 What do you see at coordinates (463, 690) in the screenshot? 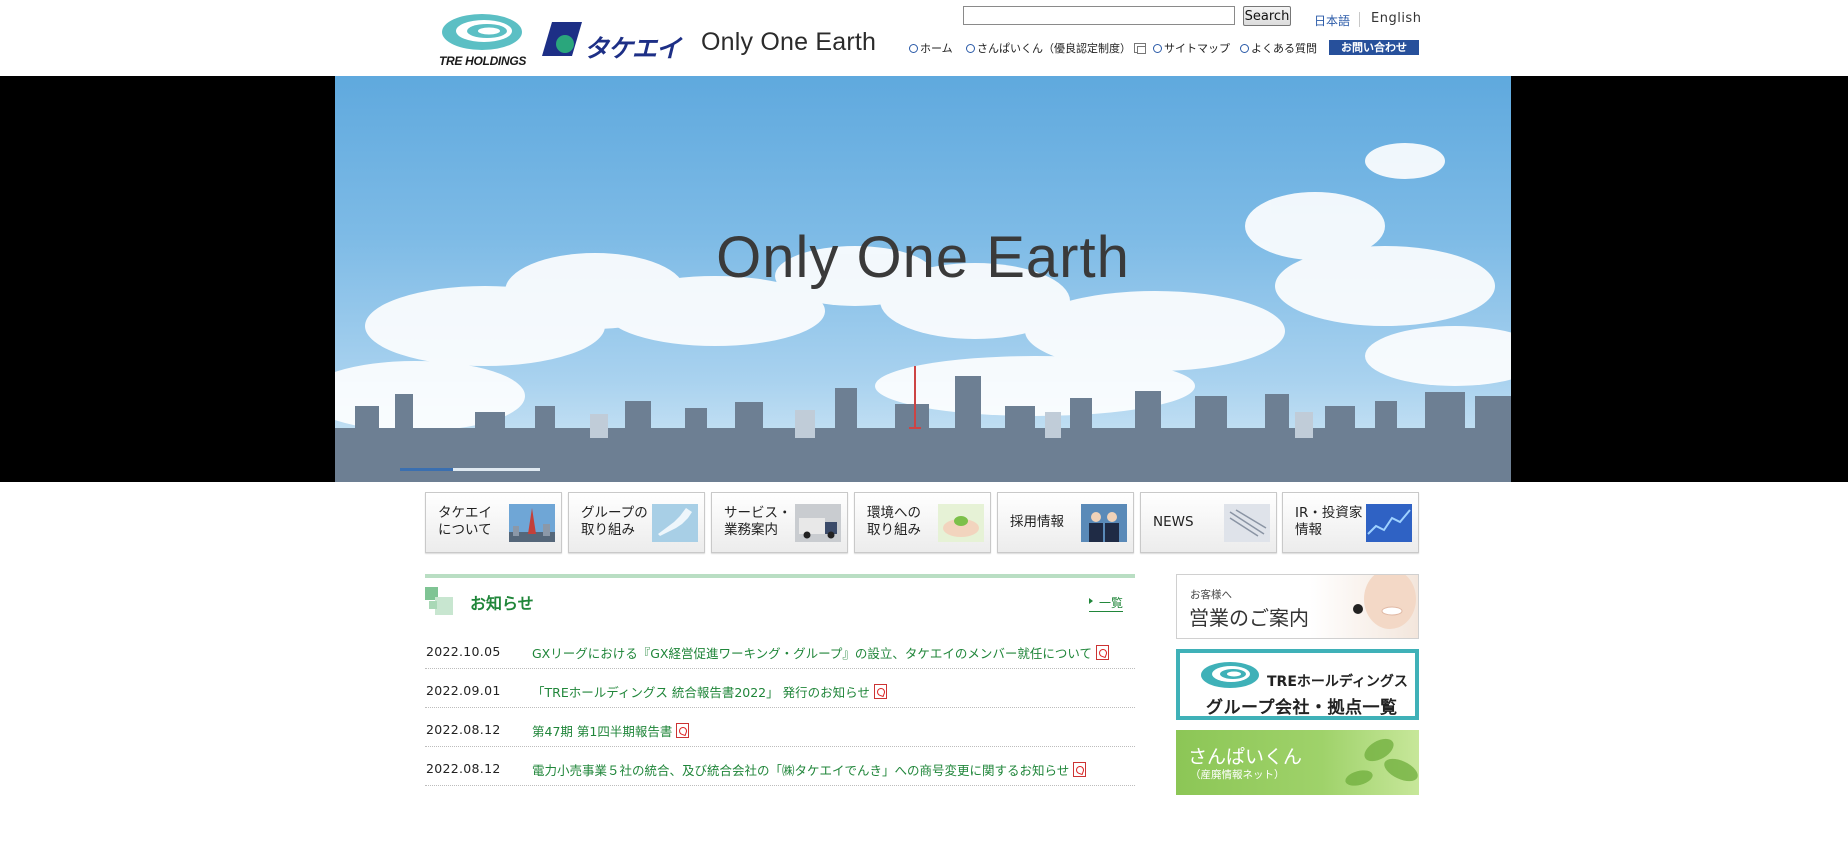
I see `news-date: 2022.09.01` at bounding box center [463, 690].